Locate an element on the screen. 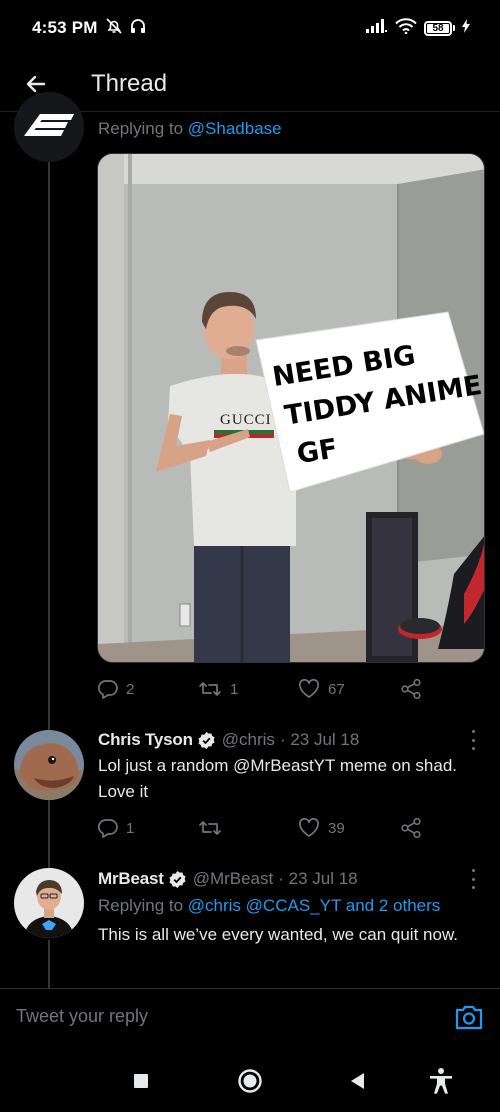 This screenshot has width=500, height=1112. status-time: 4:53 PM is located at coordinates (65, 27).